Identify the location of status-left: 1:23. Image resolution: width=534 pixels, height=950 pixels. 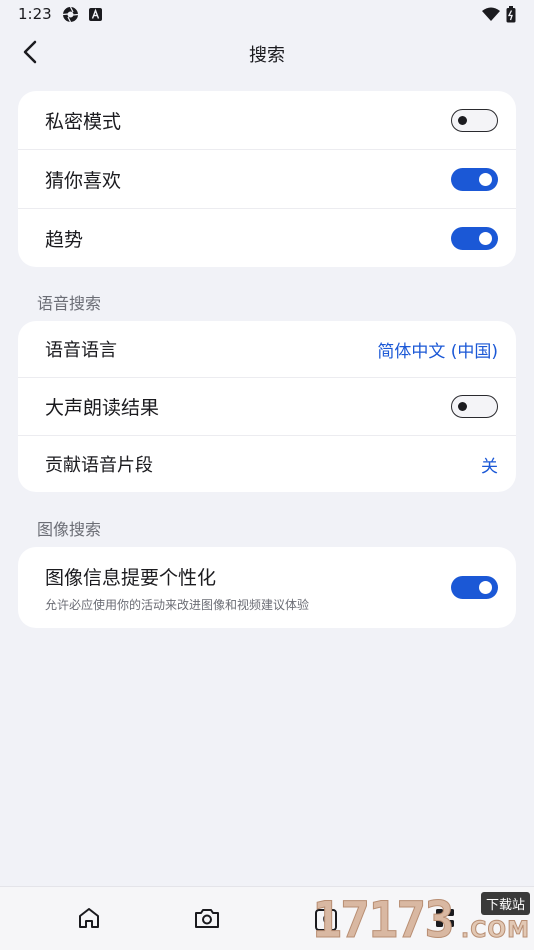
(60, 14).